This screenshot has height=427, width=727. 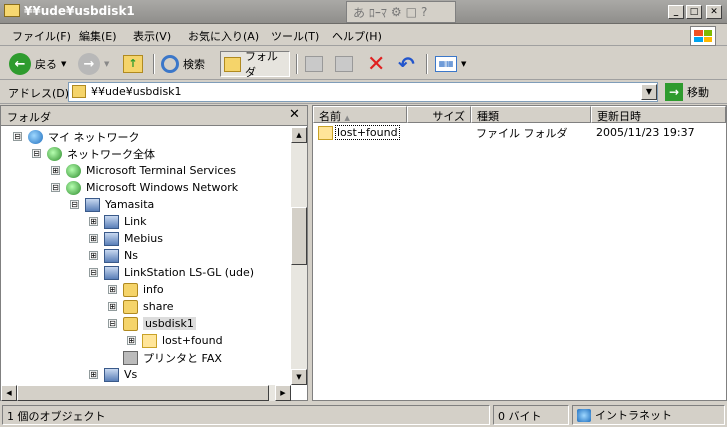 What do you see at coordinates (182, 358) in the screenshot?
I see `tree-item-label: プリンタと FAX` at bounding box center [182, 358].